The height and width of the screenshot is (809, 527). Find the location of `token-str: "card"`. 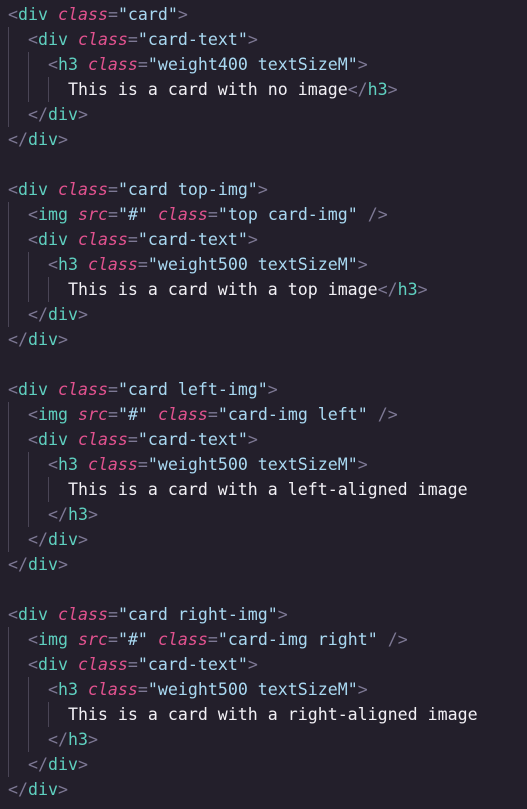

token-str: "card" is located at coordinates (147, 14).